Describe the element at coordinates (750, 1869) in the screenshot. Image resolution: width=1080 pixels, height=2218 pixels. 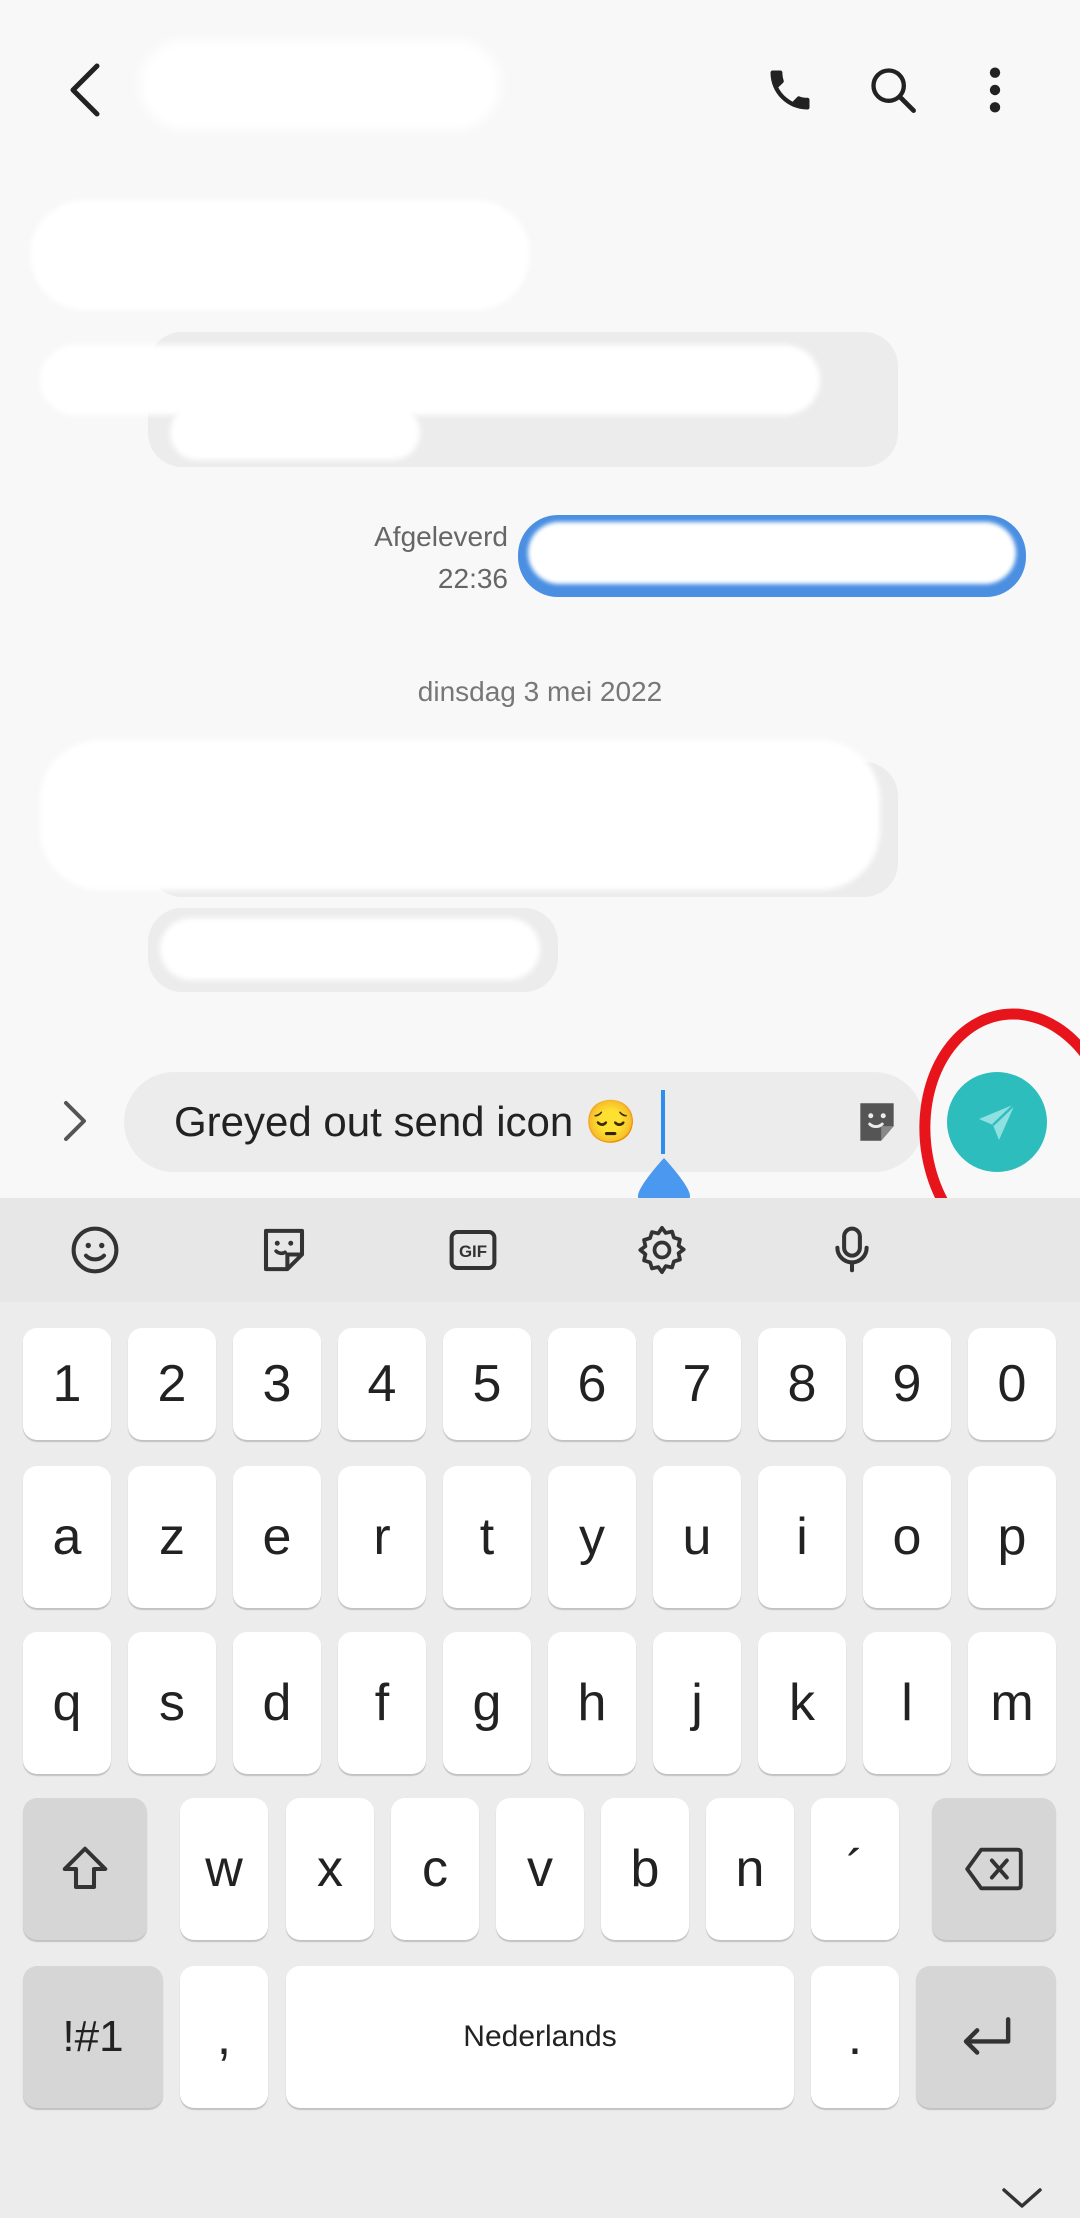
I see `key-n: n` at that location.